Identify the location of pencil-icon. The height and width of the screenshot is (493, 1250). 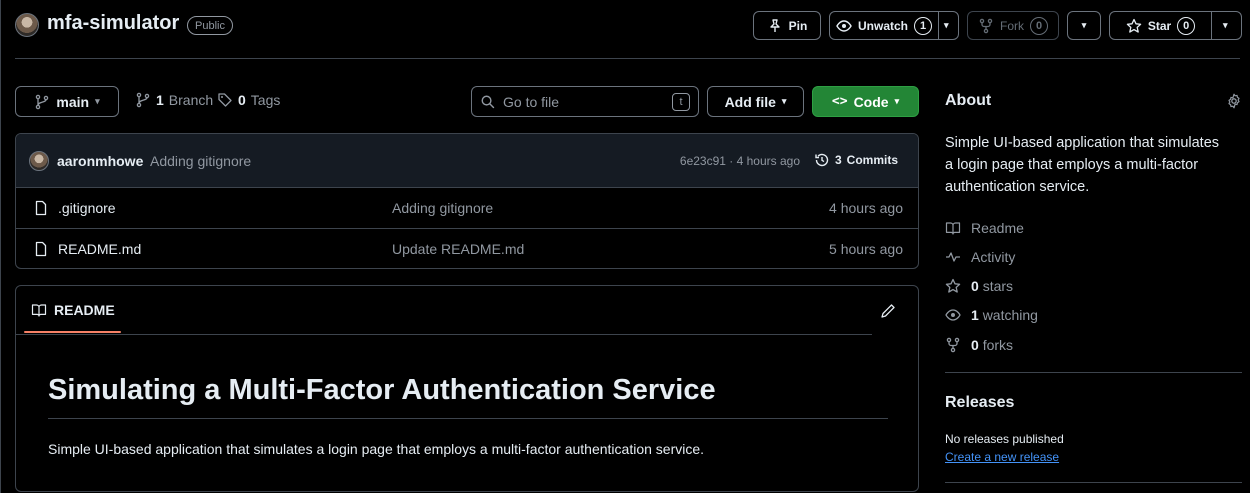
(888, 311).